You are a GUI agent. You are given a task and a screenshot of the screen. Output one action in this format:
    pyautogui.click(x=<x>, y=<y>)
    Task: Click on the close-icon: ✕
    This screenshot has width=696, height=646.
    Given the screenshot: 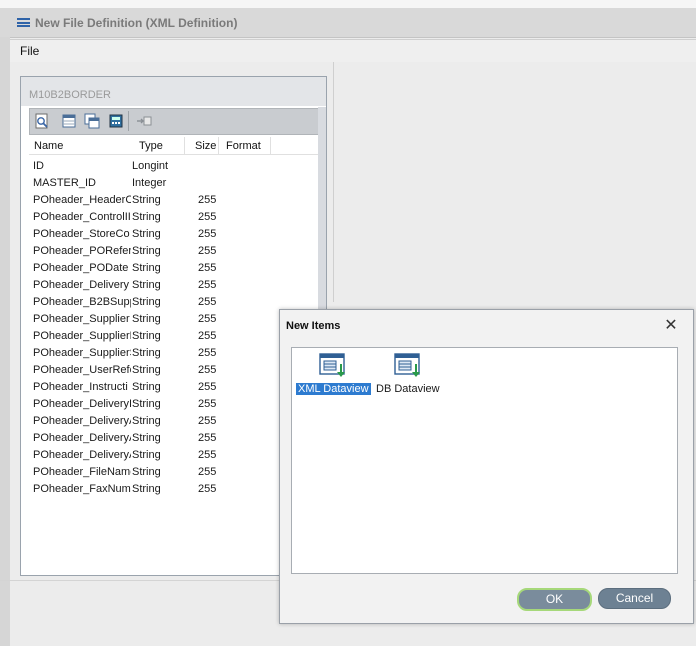 What is the action you would take?
    pyautogui.click(x=671, y=326)
    